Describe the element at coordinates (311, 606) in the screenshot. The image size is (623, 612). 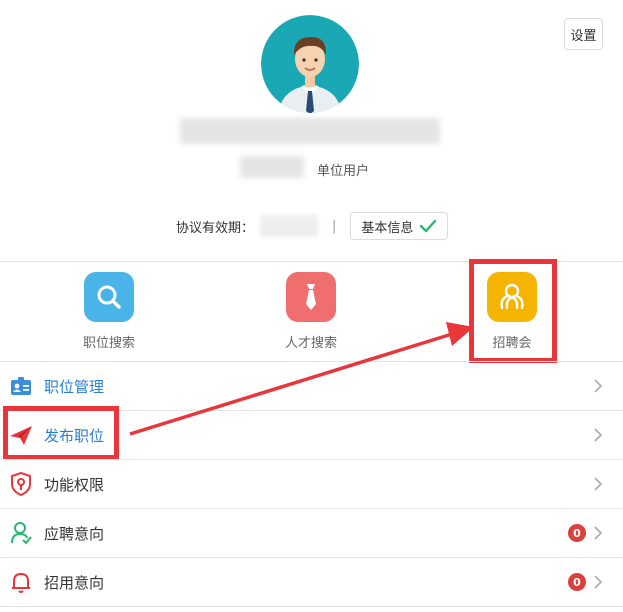
I see `divider` at that location.